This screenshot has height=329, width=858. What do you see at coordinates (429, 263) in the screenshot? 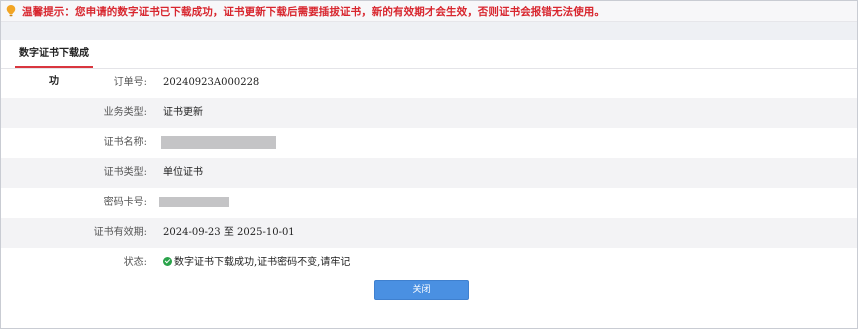
I see `row-status: 状态: 数字证书下载成功,证书密码不变,请牢记` at bounding box center [429, 263].